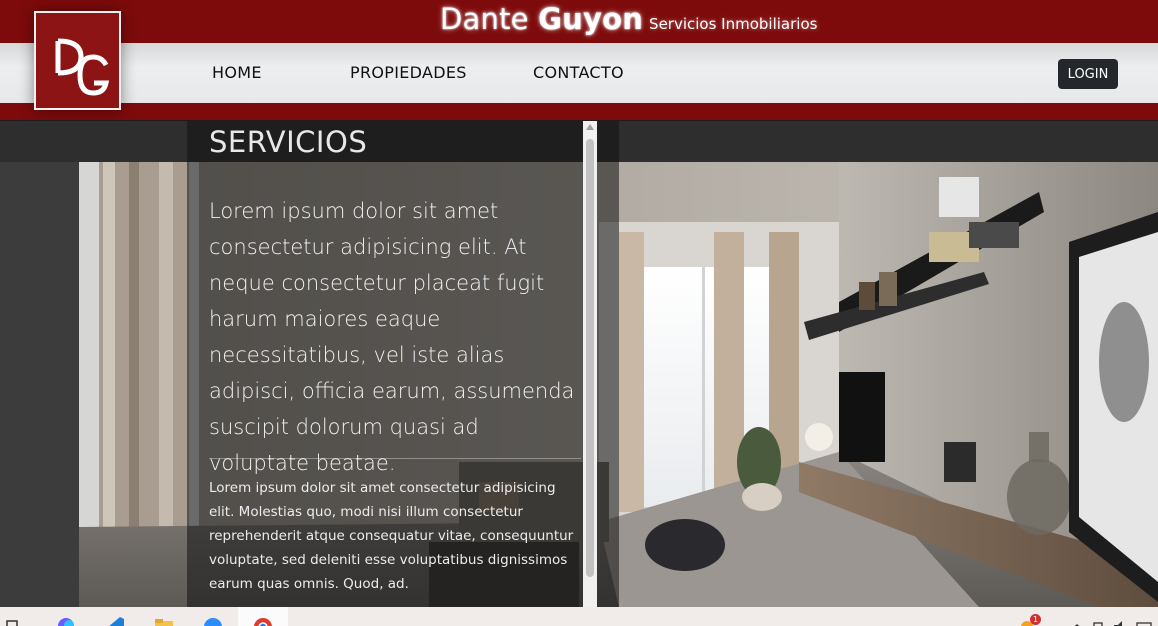 Image resolution: width=1158 pixels, height=626 pixels. I want to click on brand-first-name: Dante, so click(484, 19).